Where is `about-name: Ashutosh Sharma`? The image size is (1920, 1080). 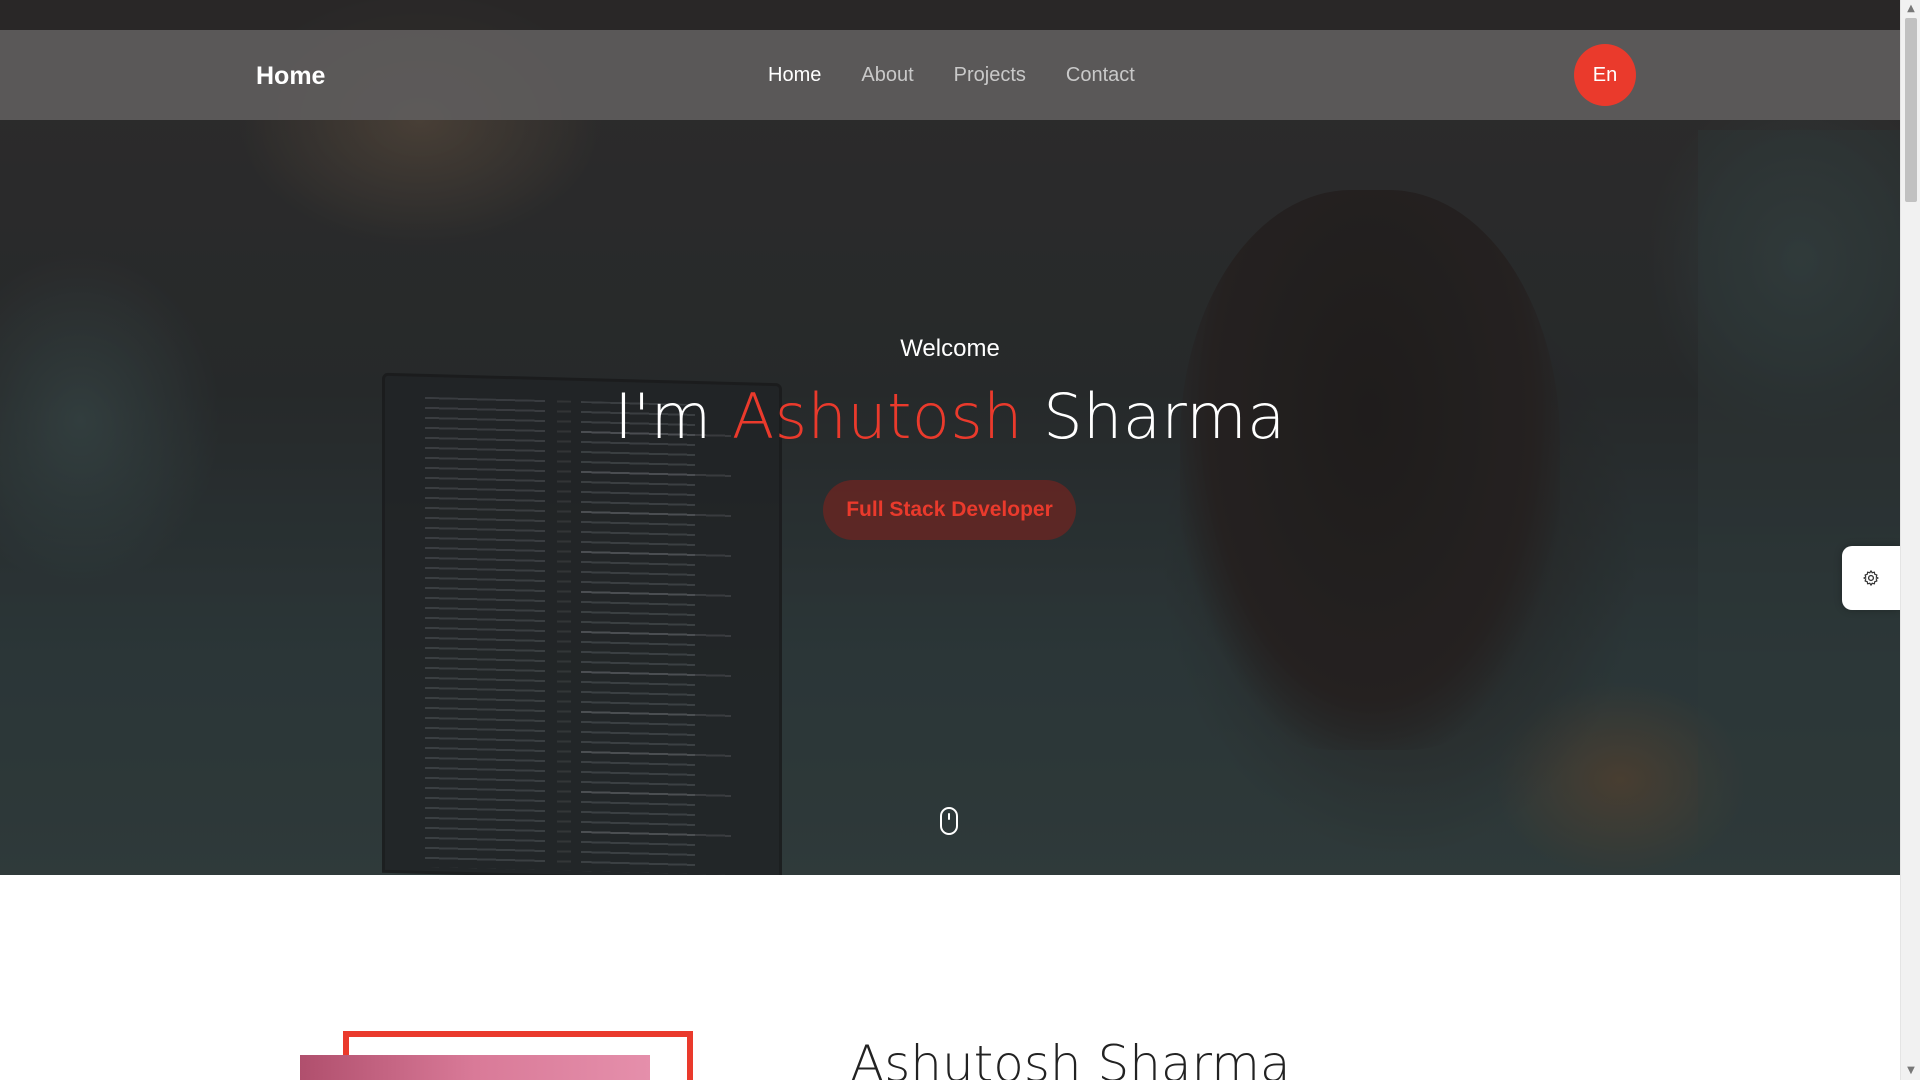 about-name: Ashutosh Sharma is located at coordinates (1070, 1057).